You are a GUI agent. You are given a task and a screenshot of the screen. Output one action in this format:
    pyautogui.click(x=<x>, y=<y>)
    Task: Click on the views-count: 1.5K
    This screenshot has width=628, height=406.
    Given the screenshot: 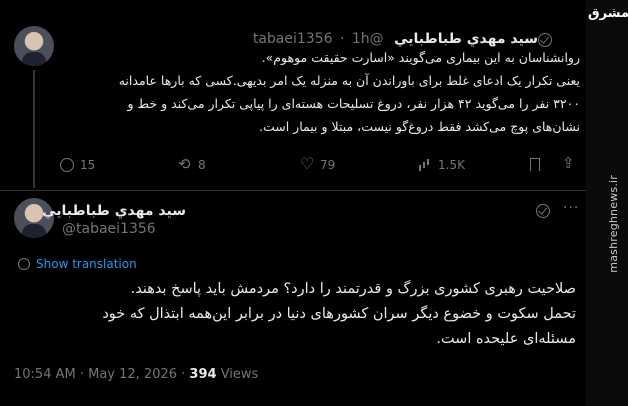 What is the action you would take?
    pyautogui.click(x=451, y=165)
    